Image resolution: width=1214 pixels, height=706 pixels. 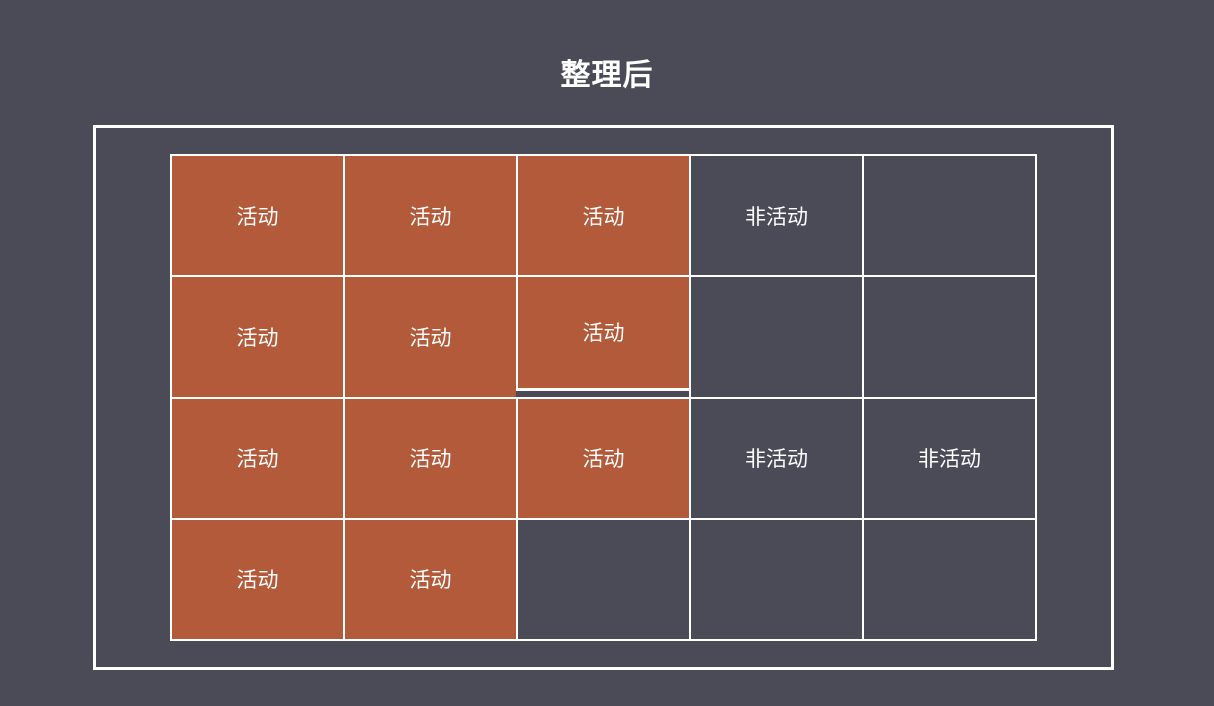 What do you see at coordinates (949, 337) in the screenshot?
I see `grid-cell-empty-r2c5` at bounding box center [949, 337].